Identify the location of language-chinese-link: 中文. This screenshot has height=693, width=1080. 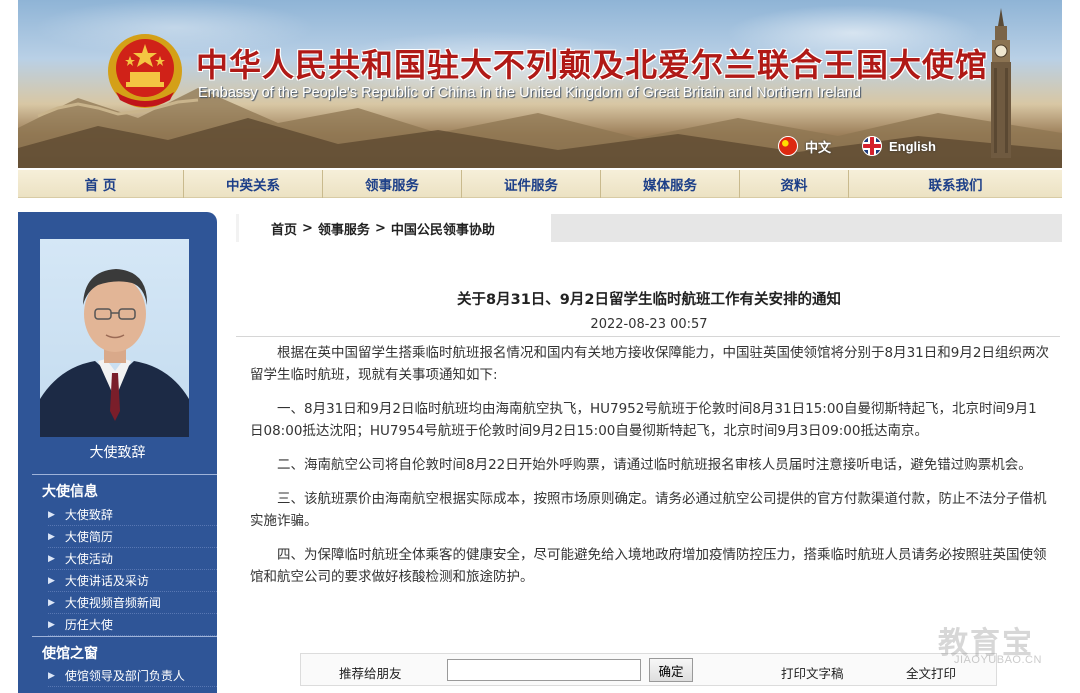
(804, 146).